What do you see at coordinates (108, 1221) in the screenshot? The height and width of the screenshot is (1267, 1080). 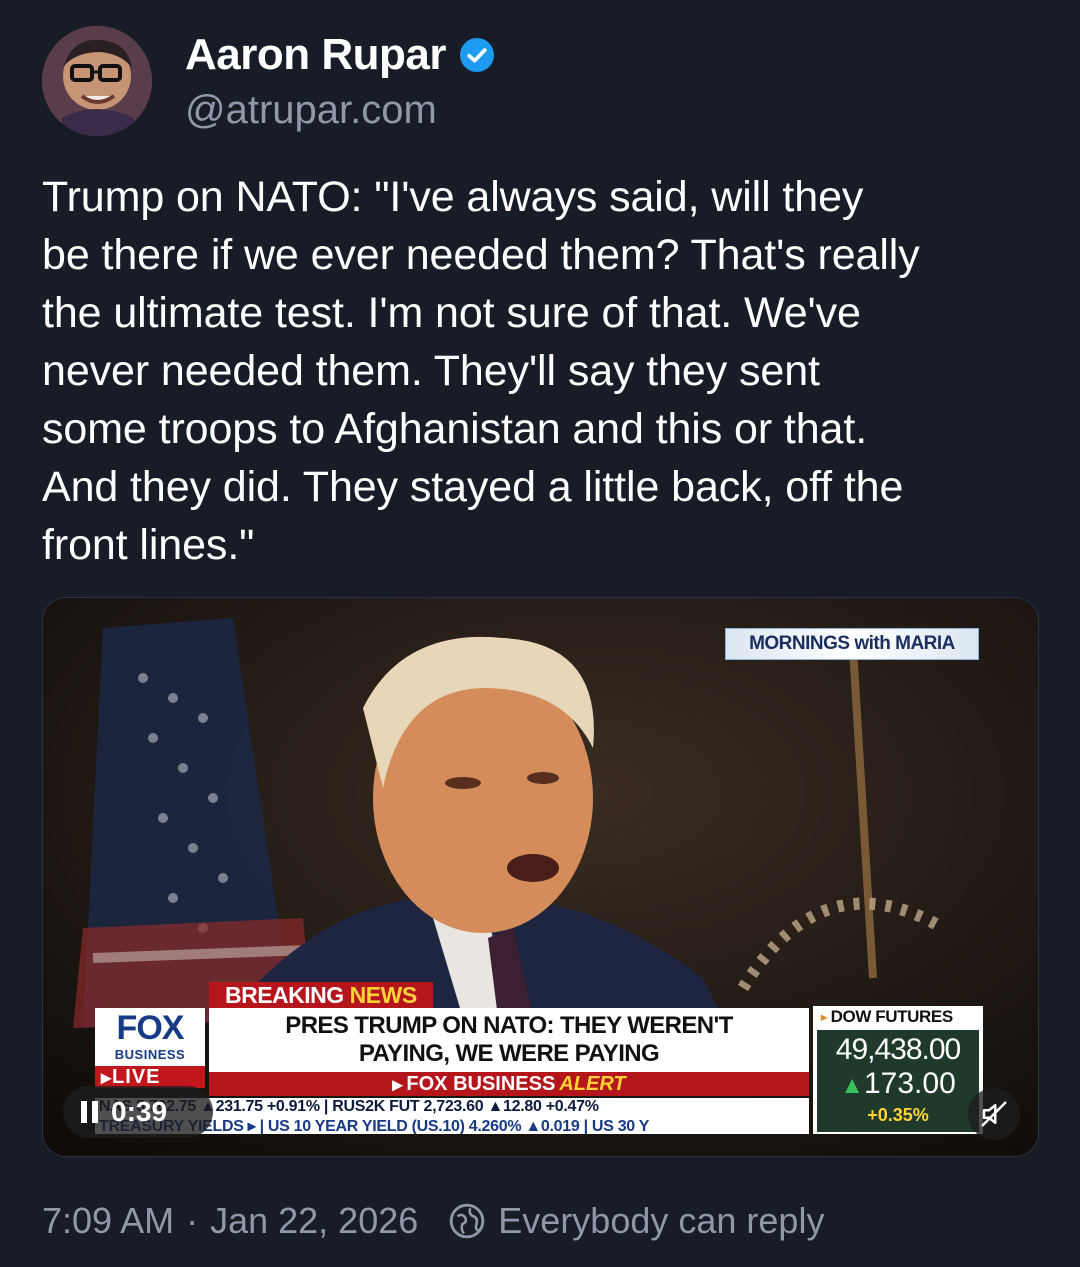 I see `post-time: 7:09 AM` at bounding box center [108, 1221].